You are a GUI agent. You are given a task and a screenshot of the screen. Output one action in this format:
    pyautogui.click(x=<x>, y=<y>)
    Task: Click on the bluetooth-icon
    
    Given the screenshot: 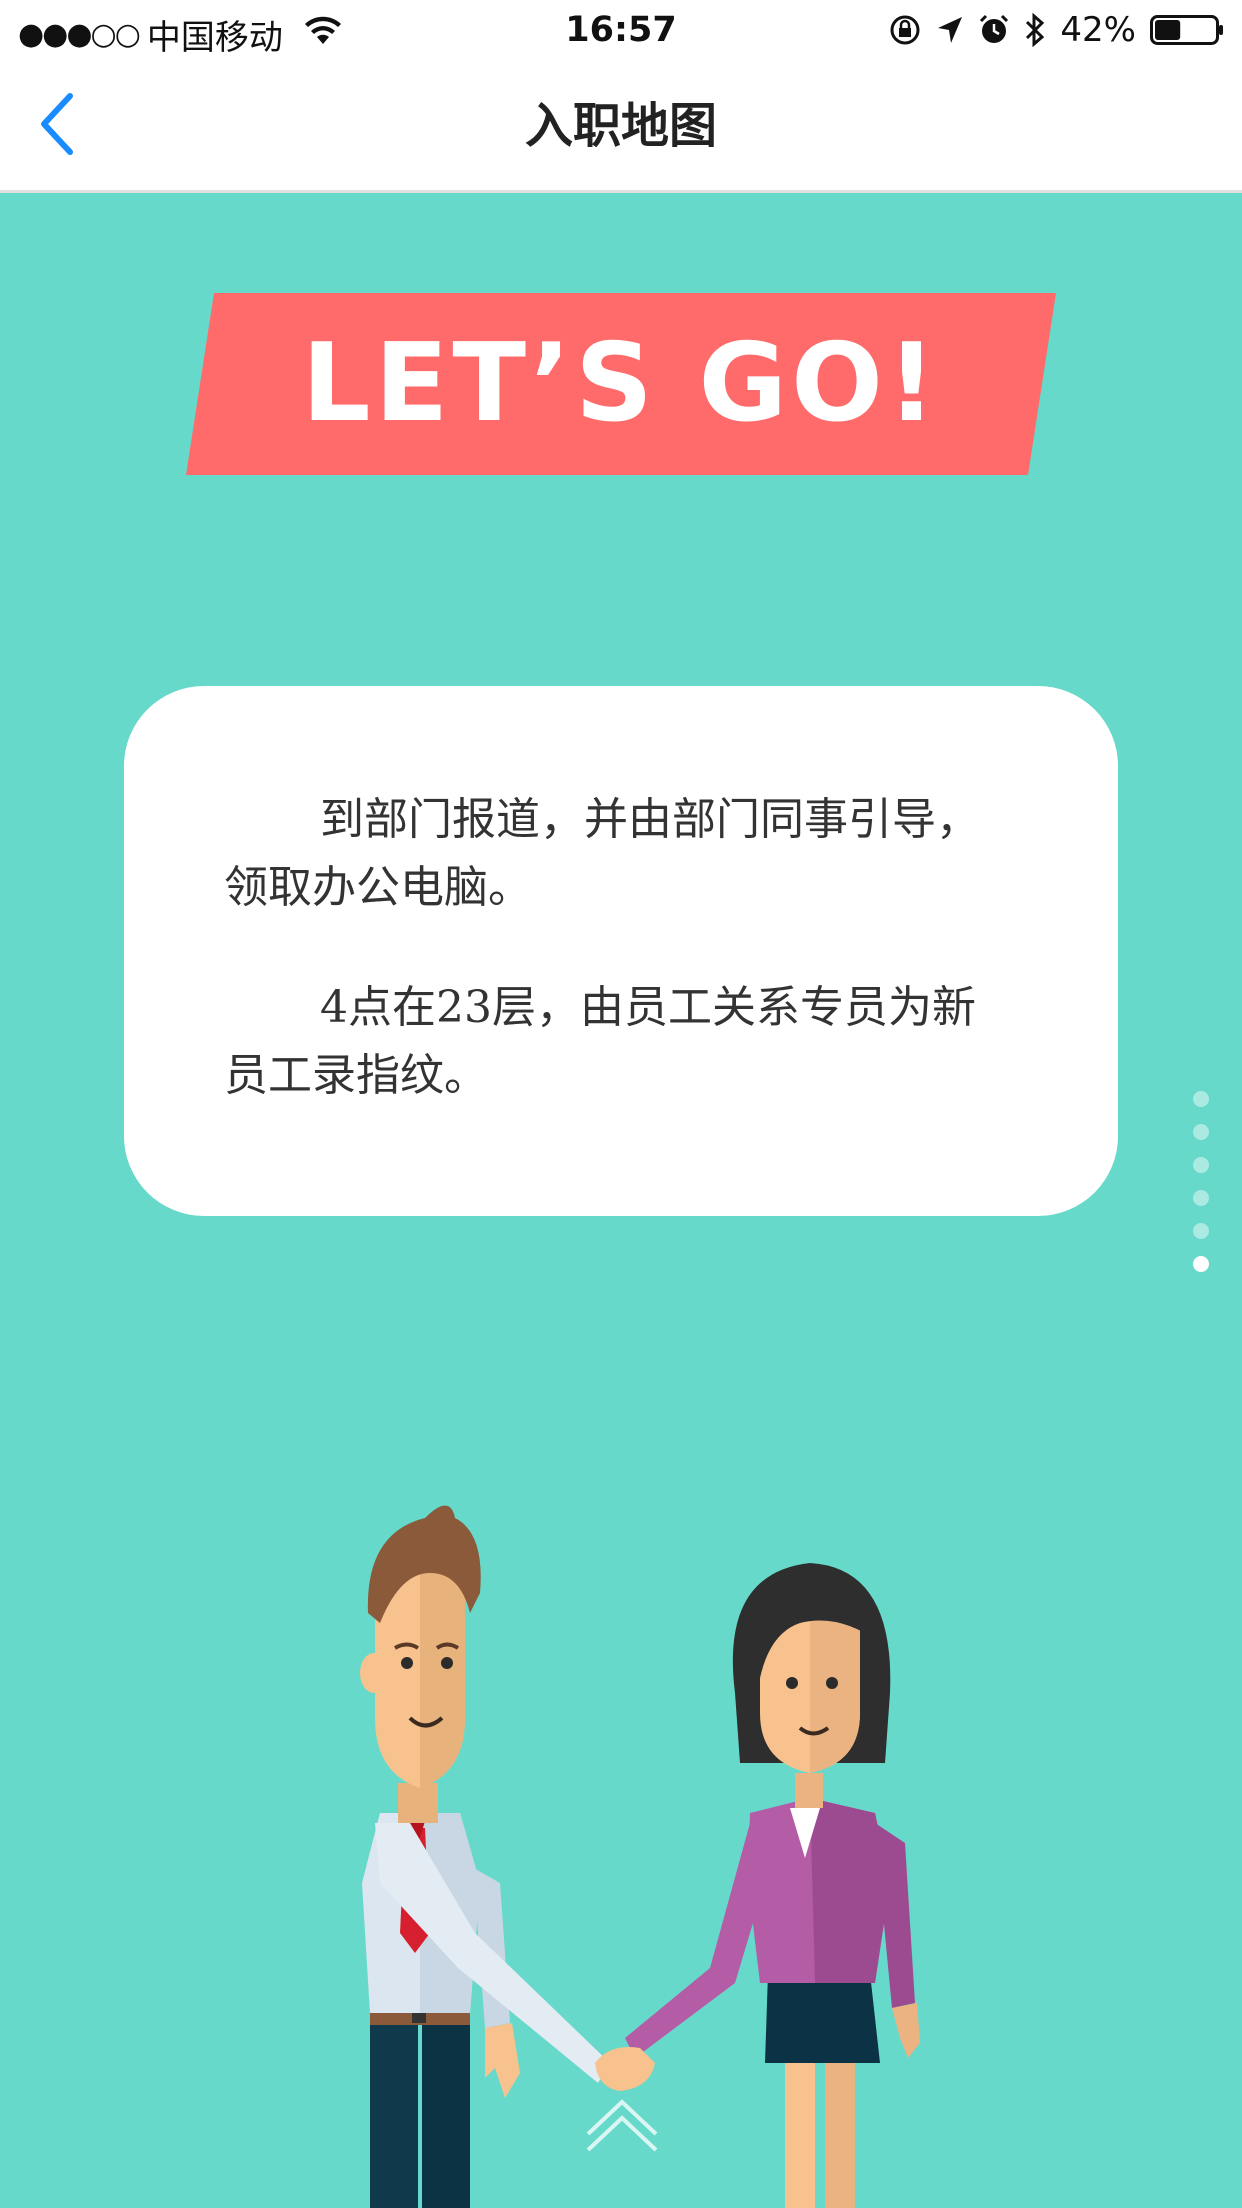 What is the action you would take?
    pyautogui.click(x=1035, y=30)
    